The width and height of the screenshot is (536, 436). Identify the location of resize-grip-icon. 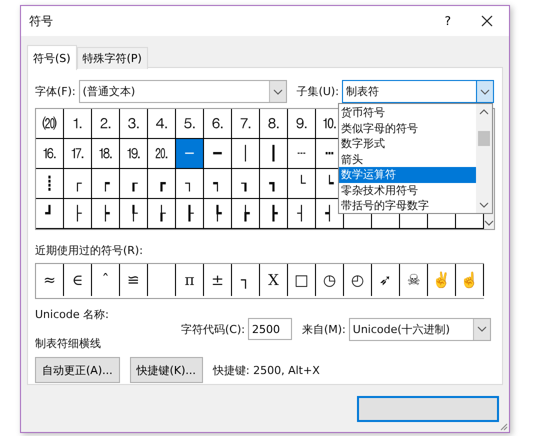
(504, 427).